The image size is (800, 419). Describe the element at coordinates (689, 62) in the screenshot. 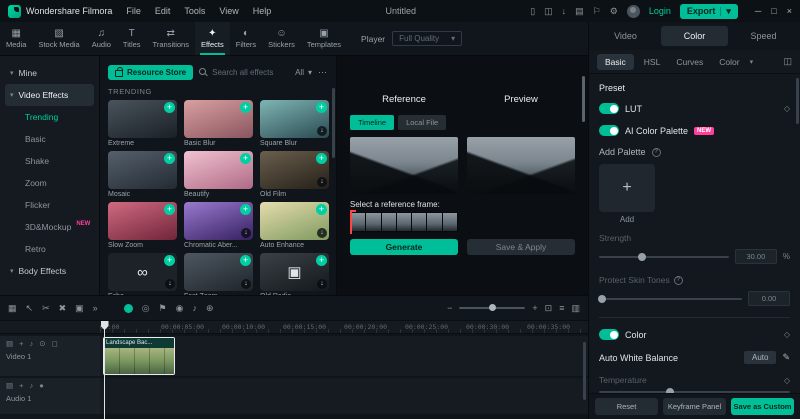

I see `subtab-curves: Curves` at that location.